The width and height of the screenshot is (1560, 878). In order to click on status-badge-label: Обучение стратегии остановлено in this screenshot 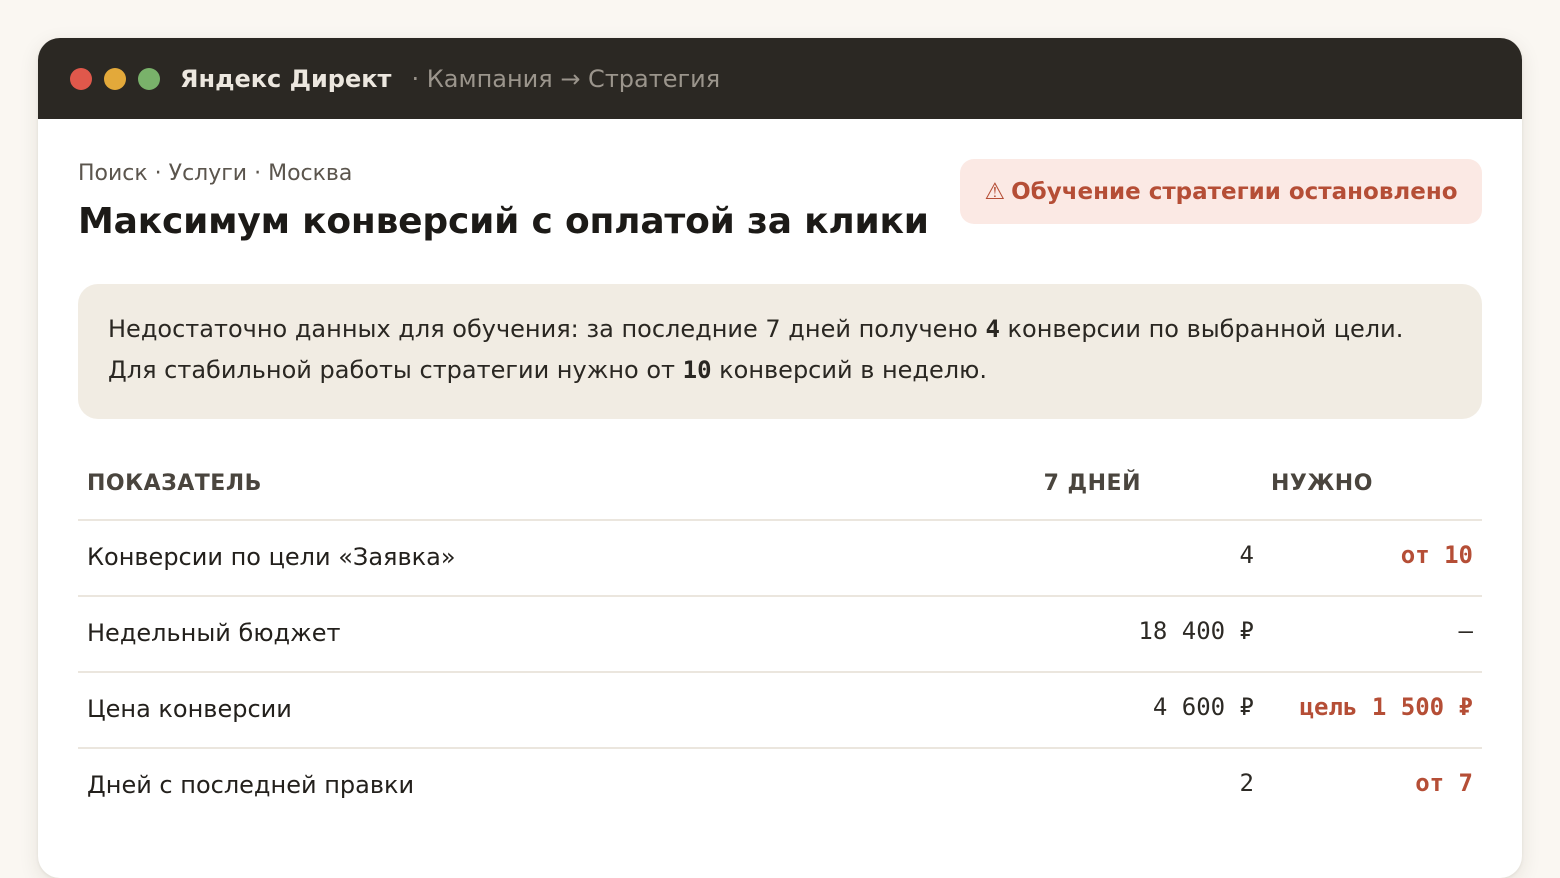, I will do `click(1234, 191)`.